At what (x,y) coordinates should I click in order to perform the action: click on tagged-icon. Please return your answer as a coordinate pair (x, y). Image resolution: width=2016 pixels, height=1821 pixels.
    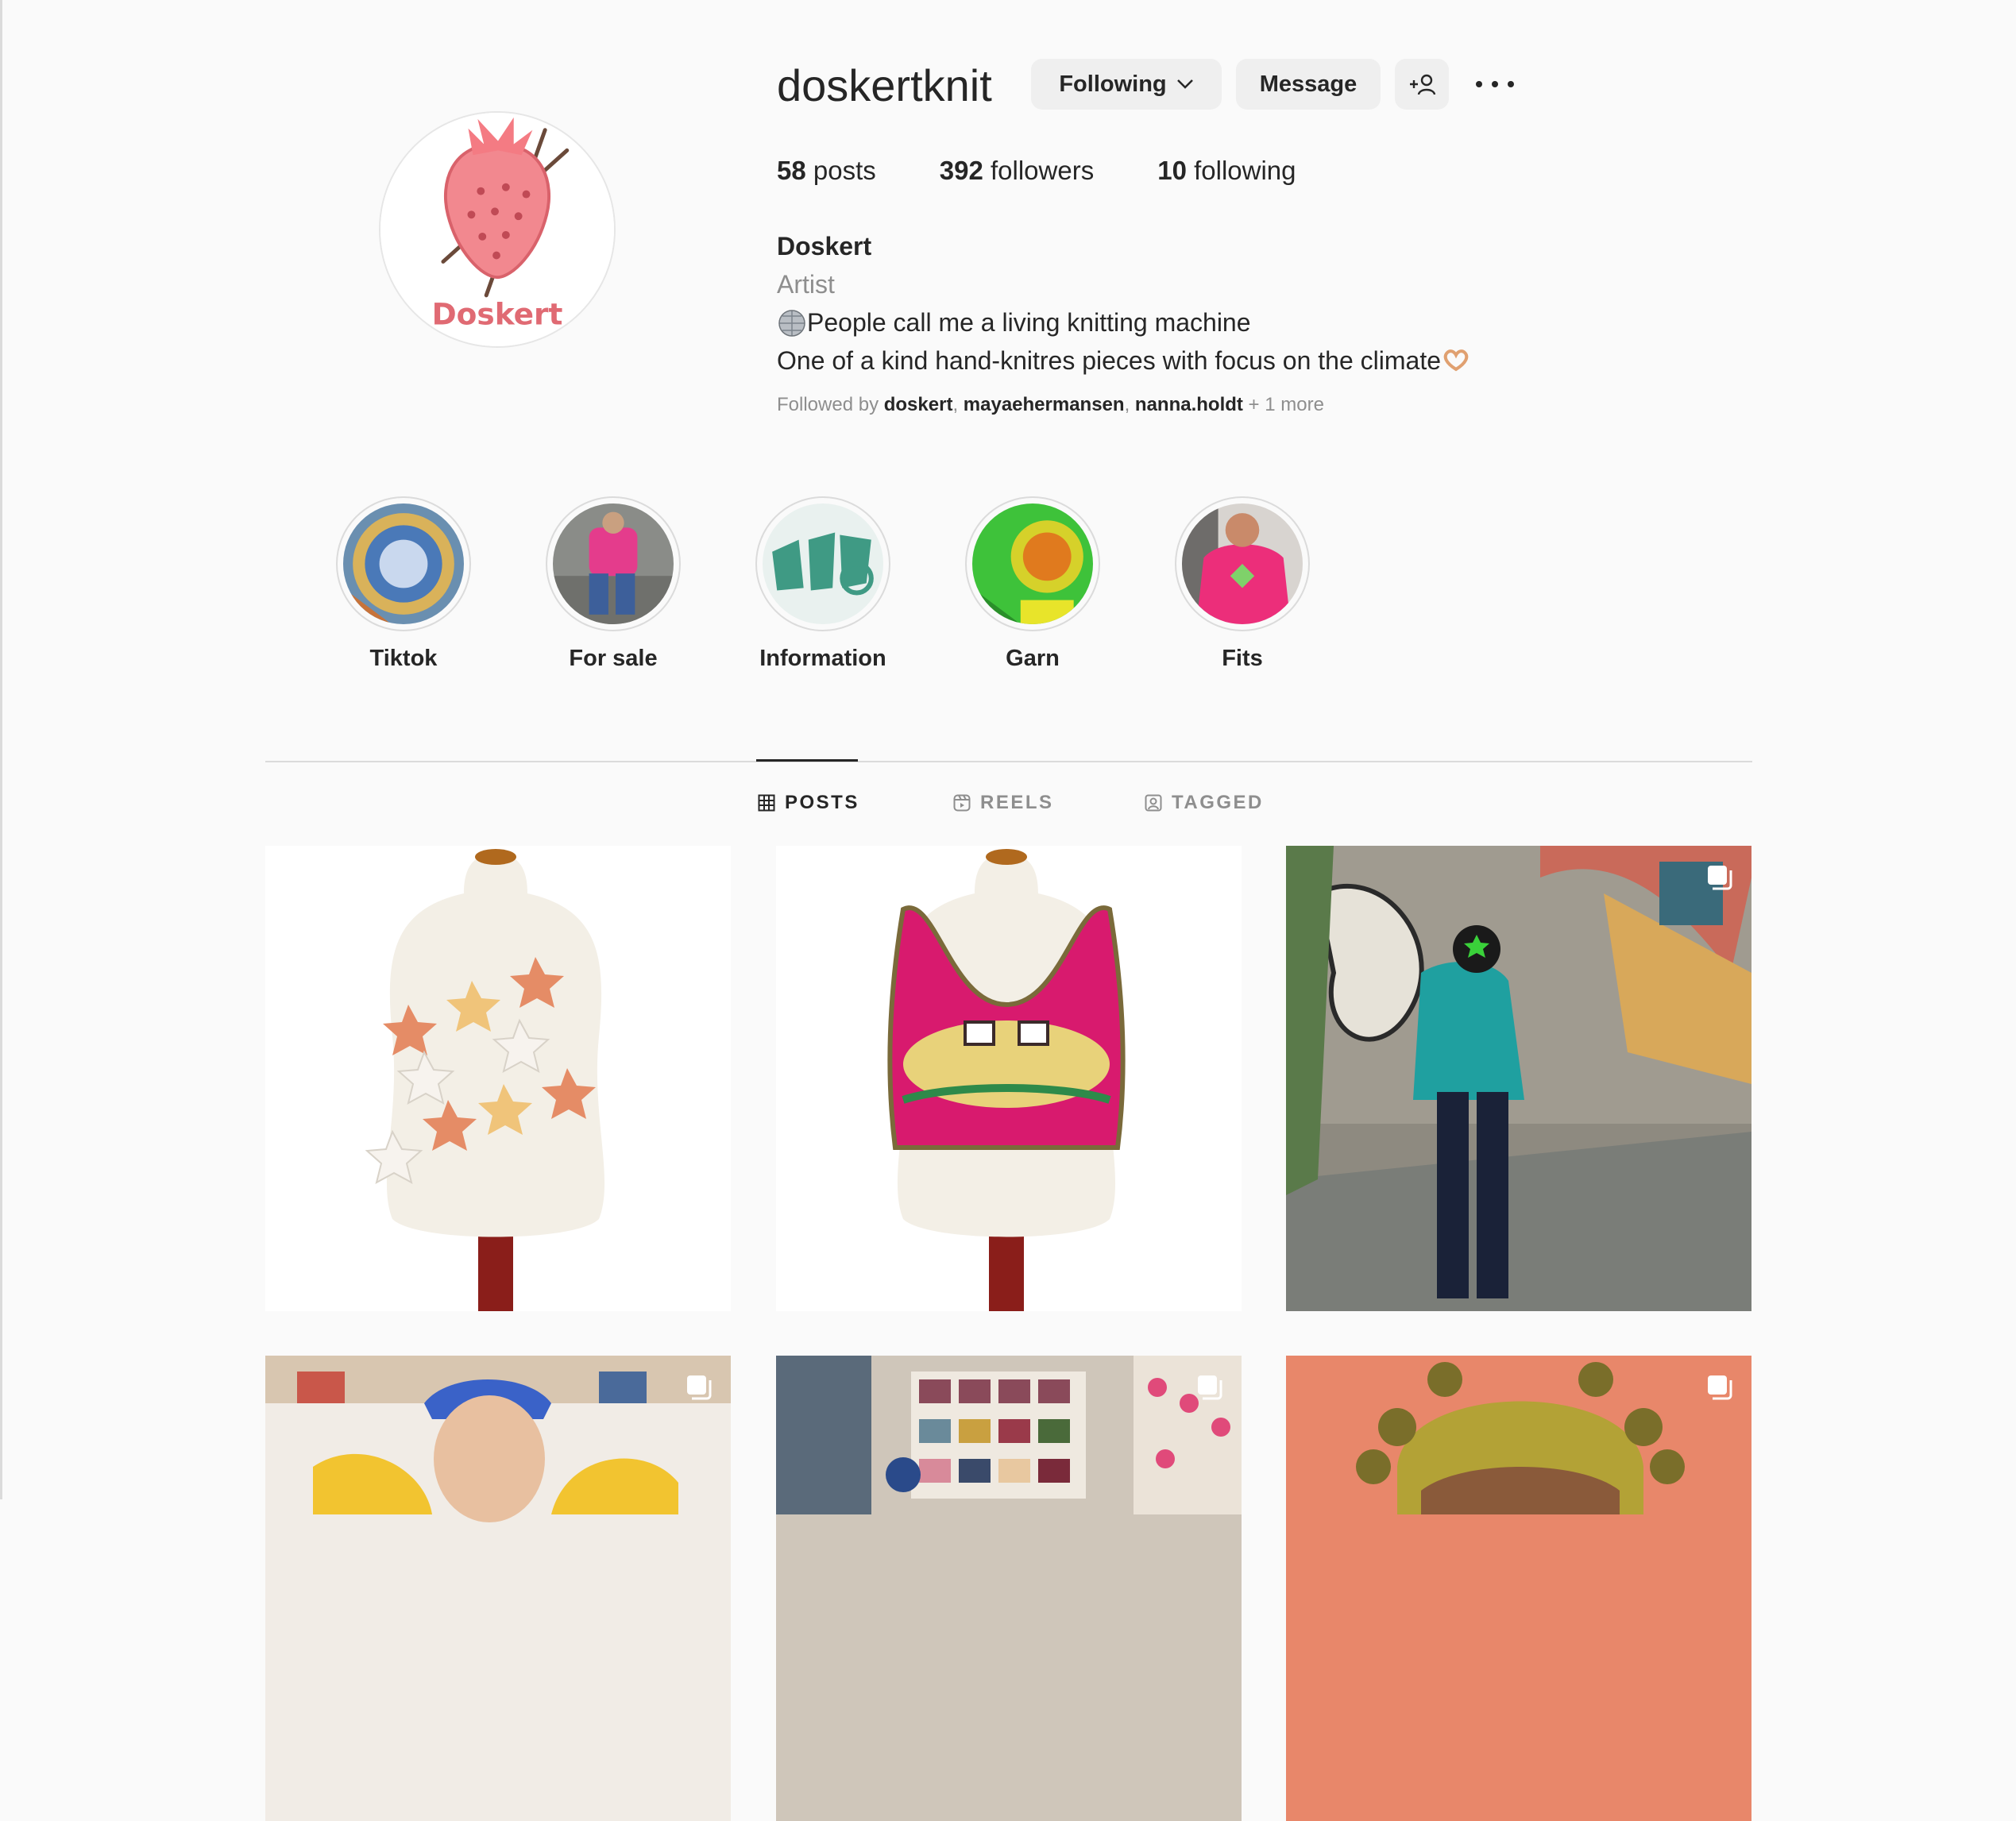
    Looking at the image, I should click on (1153, 803).